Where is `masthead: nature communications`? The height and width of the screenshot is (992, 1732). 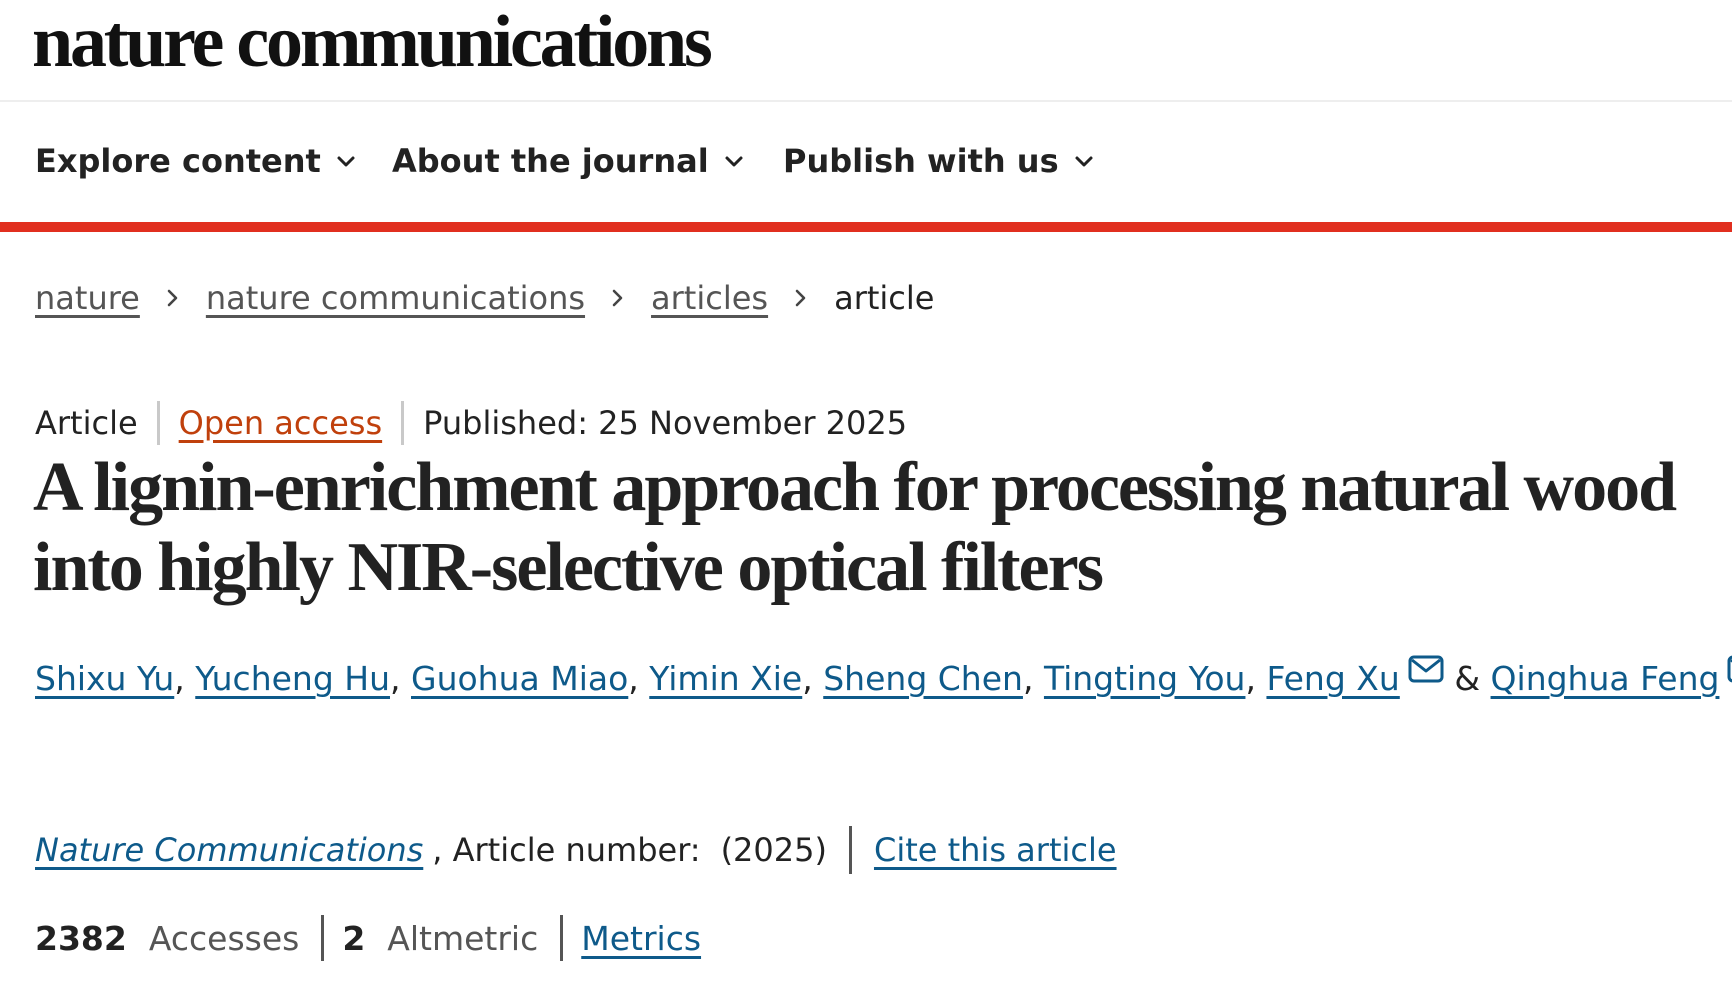 masthead: nature communications is located at coordinates (866, 51).